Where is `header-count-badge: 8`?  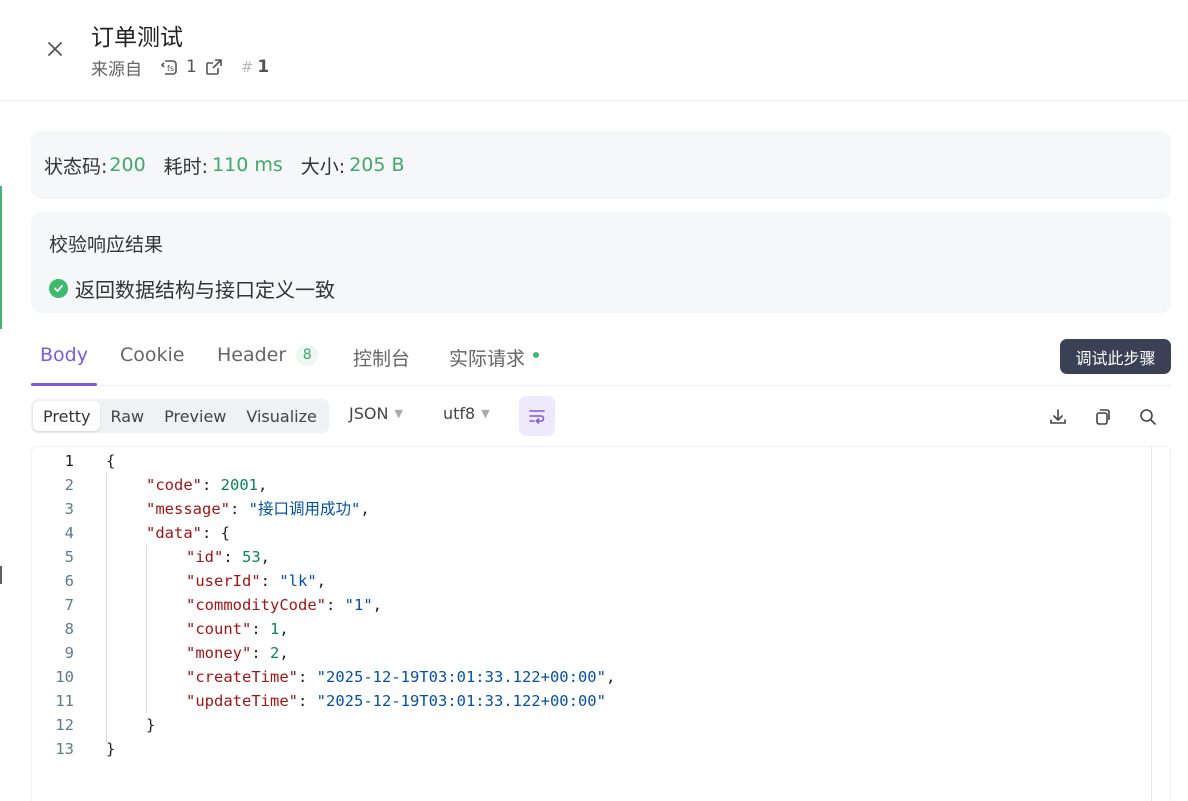
header-count-badge: 8 is located at coordinates (307, 355).